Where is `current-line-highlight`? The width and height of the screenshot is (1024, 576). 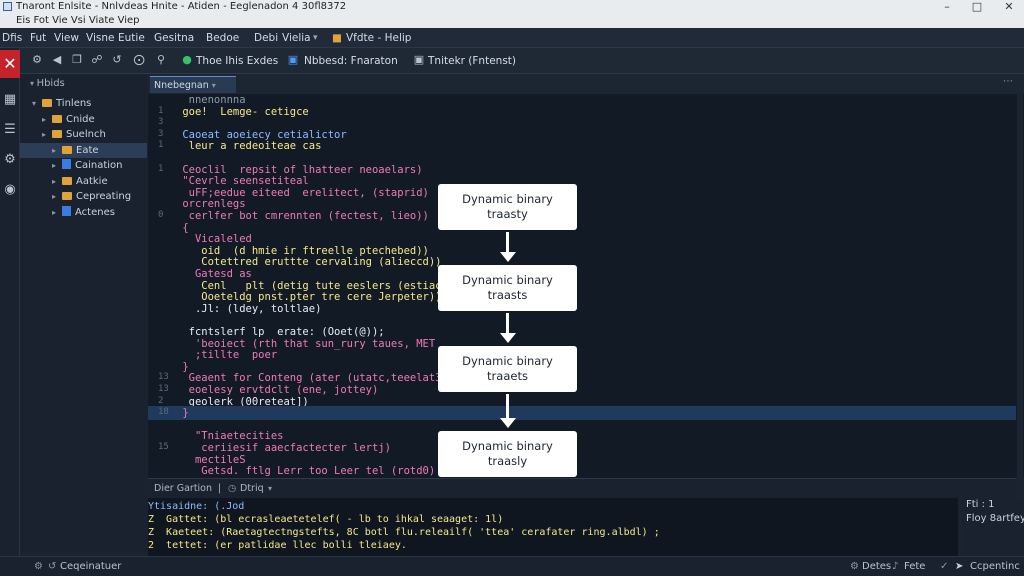
current-line-highlight is located at coordinates (582, 413).